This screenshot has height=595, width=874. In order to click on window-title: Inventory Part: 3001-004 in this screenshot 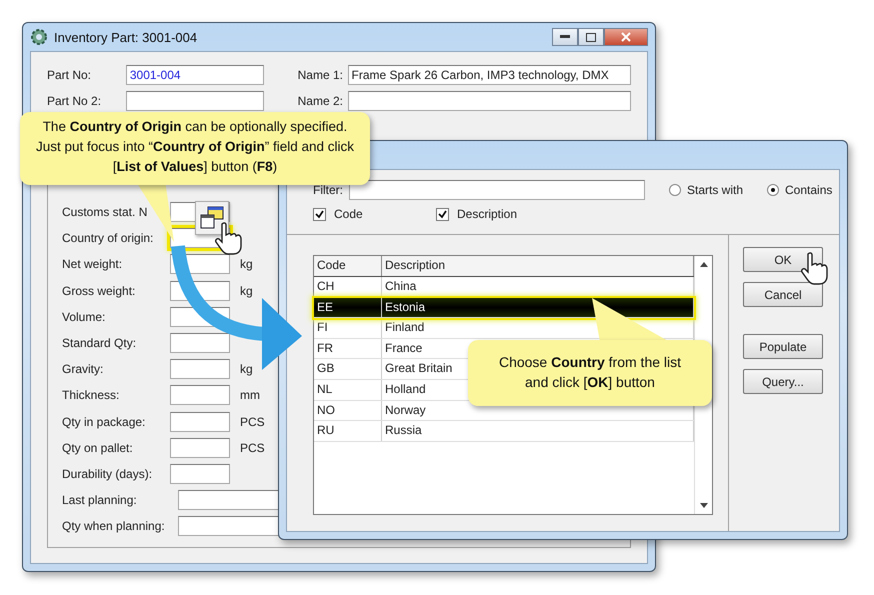, I will do `click(126, 37)`.